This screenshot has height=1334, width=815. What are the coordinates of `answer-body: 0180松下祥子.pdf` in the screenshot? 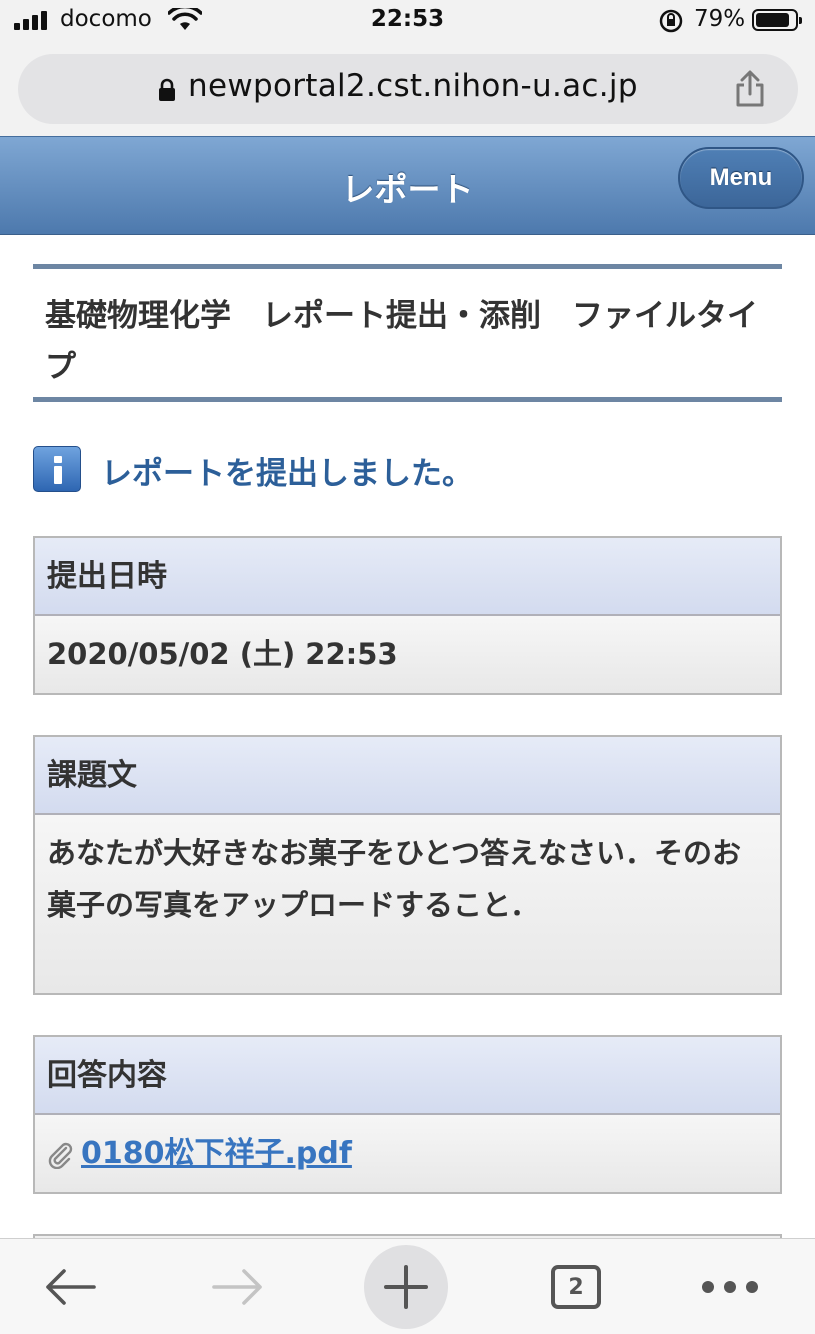 It's located at (407, 1153).